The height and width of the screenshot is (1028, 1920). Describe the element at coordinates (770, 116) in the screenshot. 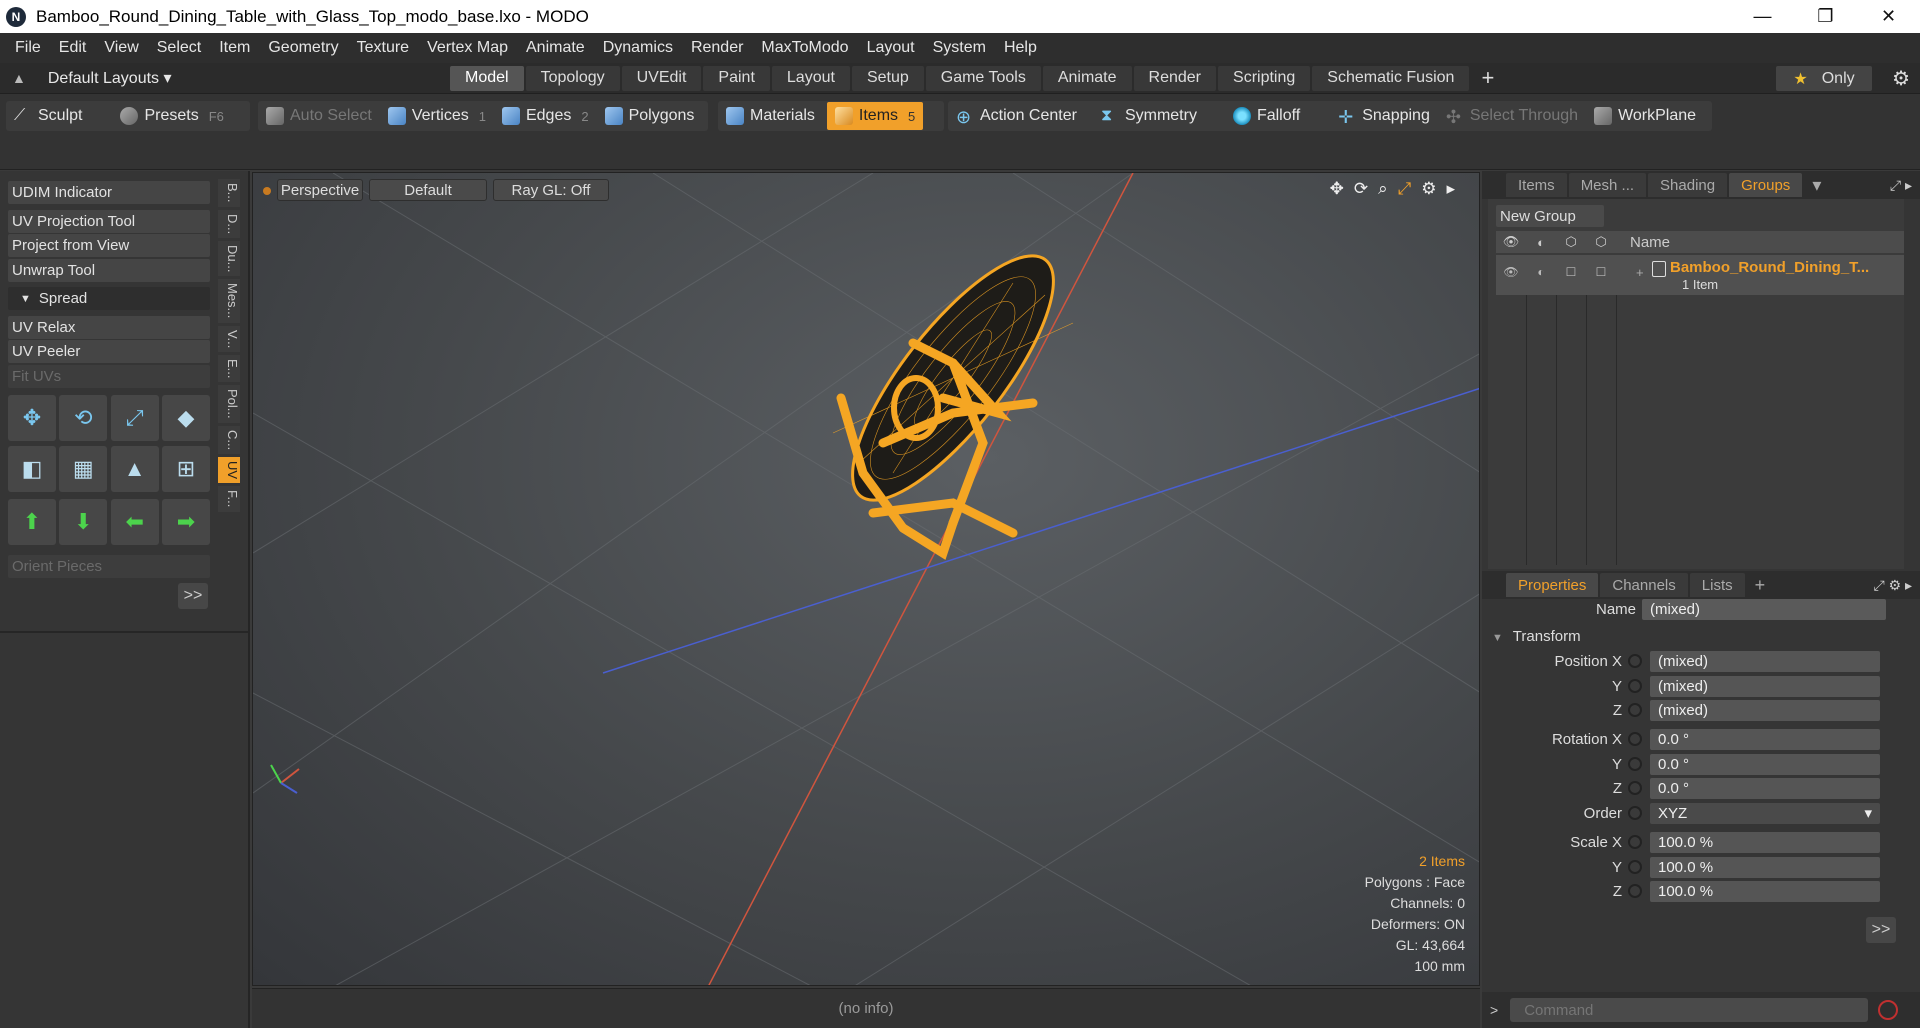

I see `materials-button: Materials` at that location.